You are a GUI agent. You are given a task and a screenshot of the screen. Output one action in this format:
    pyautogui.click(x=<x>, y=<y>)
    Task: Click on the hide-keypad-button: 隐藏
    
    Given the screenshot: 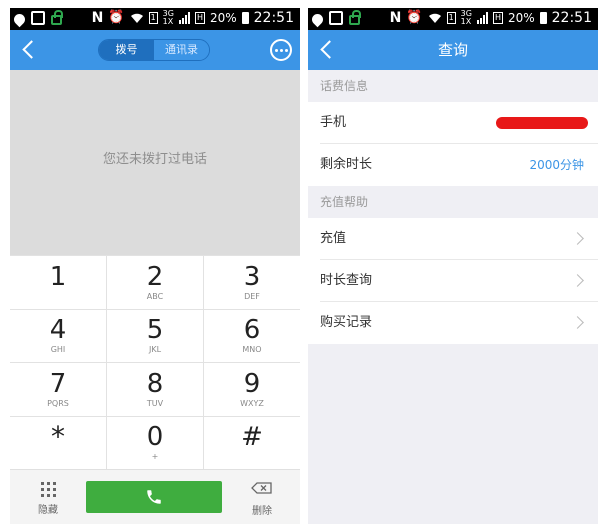 What is the action you would take?
    pyautogui.click(x=48, y=499)
    